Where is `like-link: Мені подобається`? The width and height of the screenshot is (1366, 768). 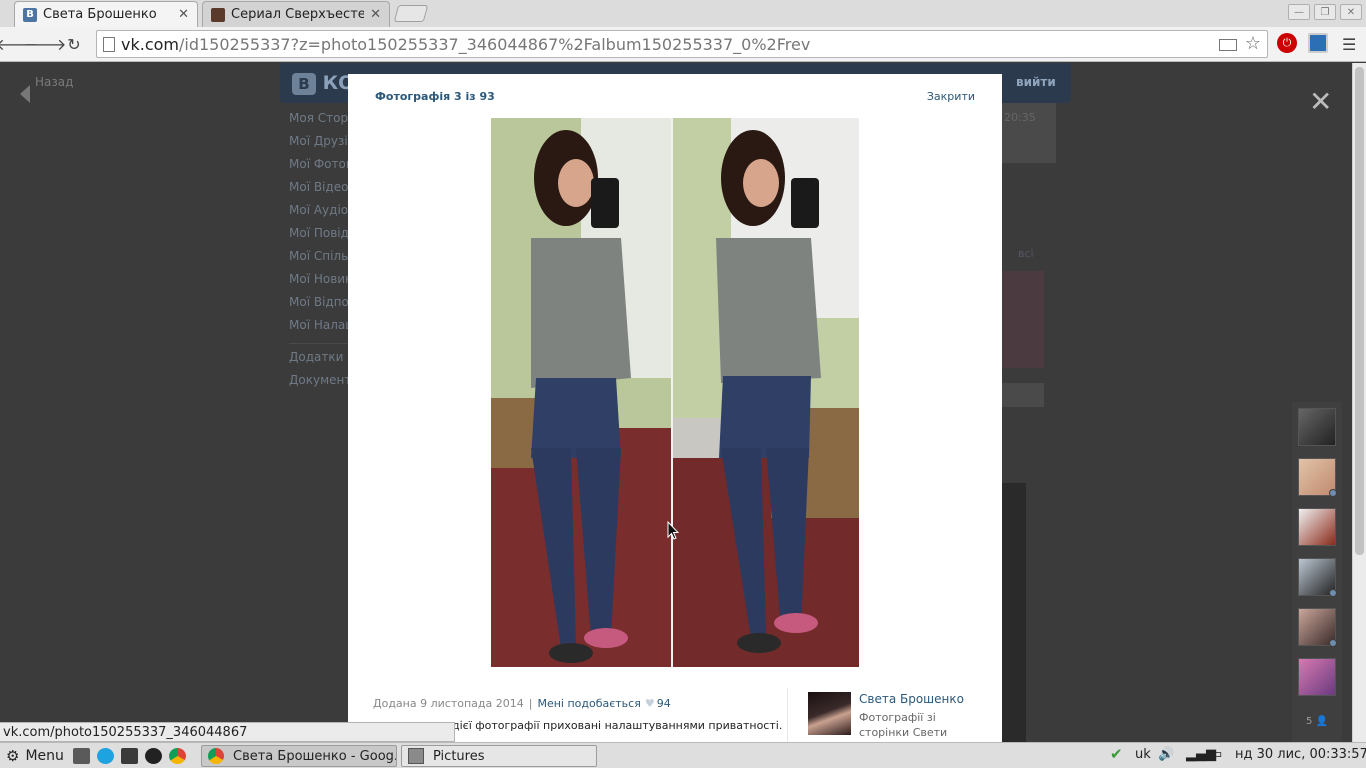 like-link: Мені подобається is located at coordinates (588, 703).